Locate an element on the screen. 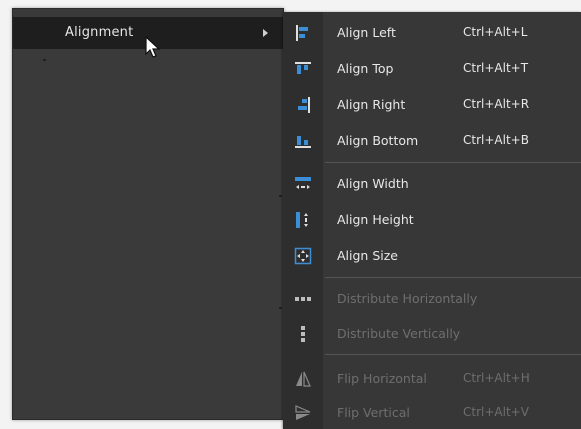 The height and width of the screenshot is (429, 581). align-bottom-icon is located at coordinates (303, 142).